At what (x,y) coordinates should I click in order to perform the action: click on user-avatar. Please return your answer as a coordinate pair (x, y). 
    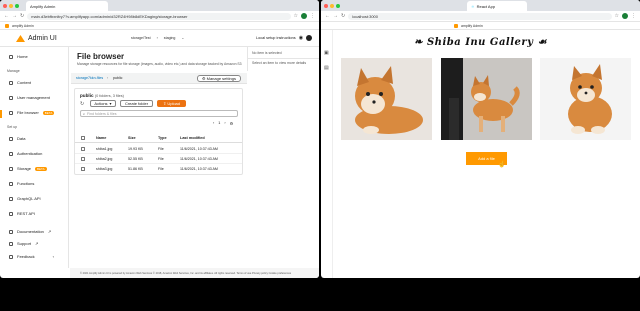
    Looking at the image, I should click on (309, 38).